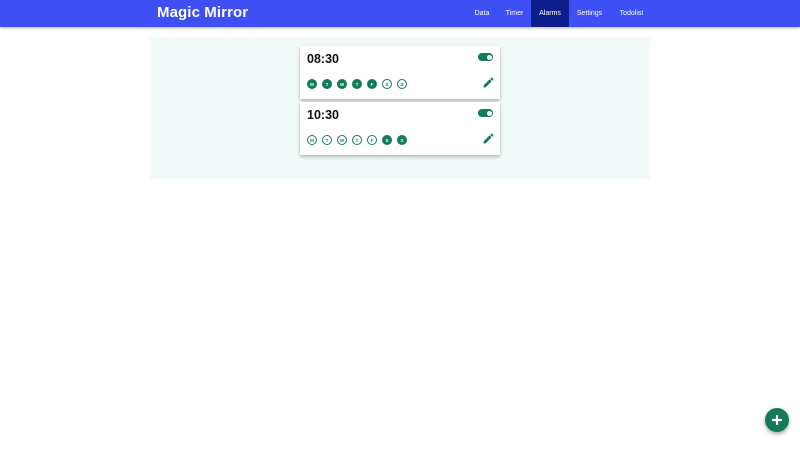 The width and height of the screenshot is (800, 450). What do you see at coordinates (323, 115) in the screenshot?
I see `alarm-time: 10:30` at bounding box center [323, 115].